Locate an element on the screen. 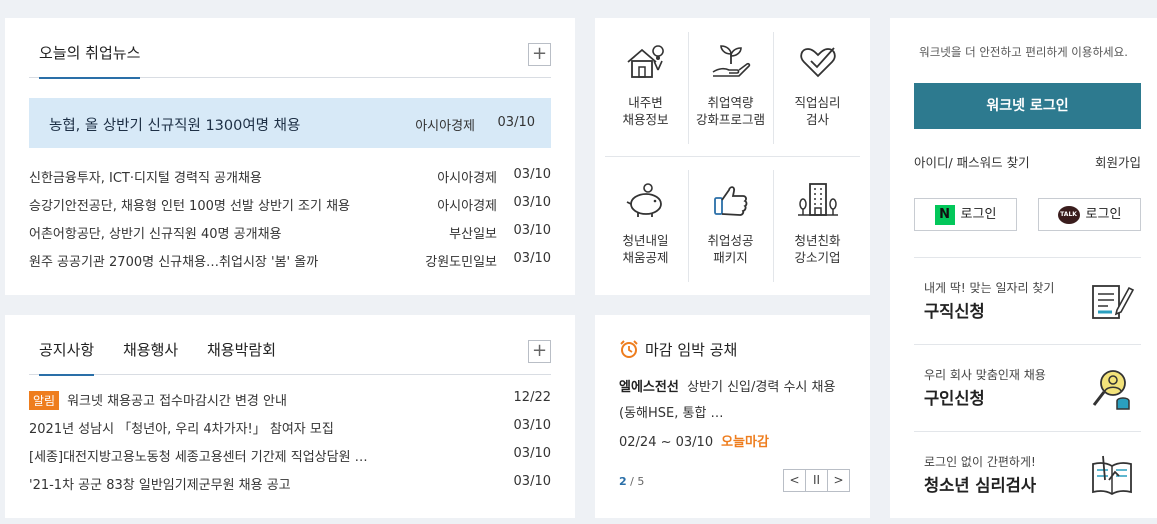  notice-item: [세종]대전지방고용노동청 세종고용센터 기간제 직업상담원 … 03/10 is located at coordinates (290, 454).